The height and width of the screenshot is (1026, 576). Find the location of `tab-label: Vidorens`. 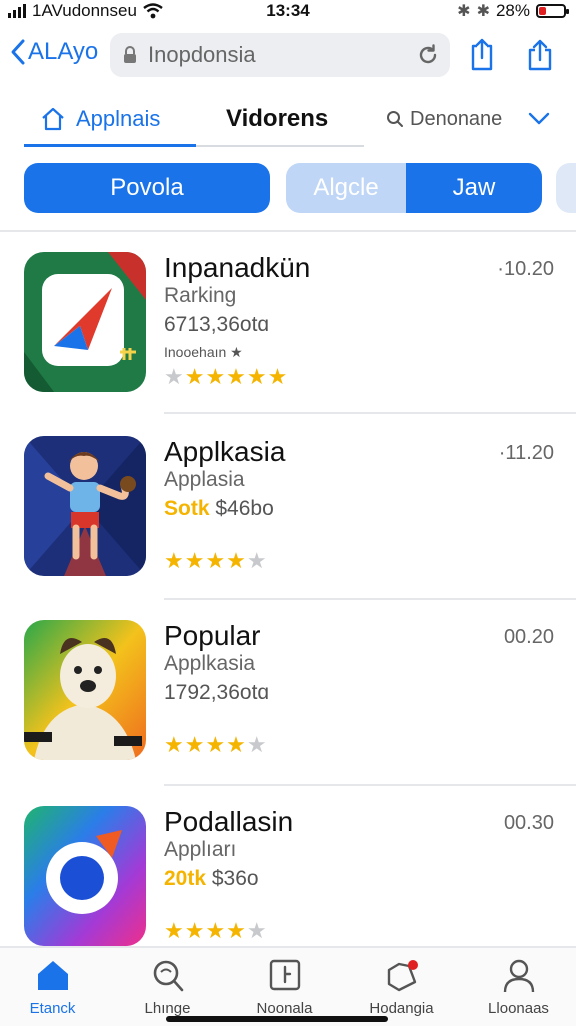

tab-label: Vidorens is located at coordinates (277, 118).